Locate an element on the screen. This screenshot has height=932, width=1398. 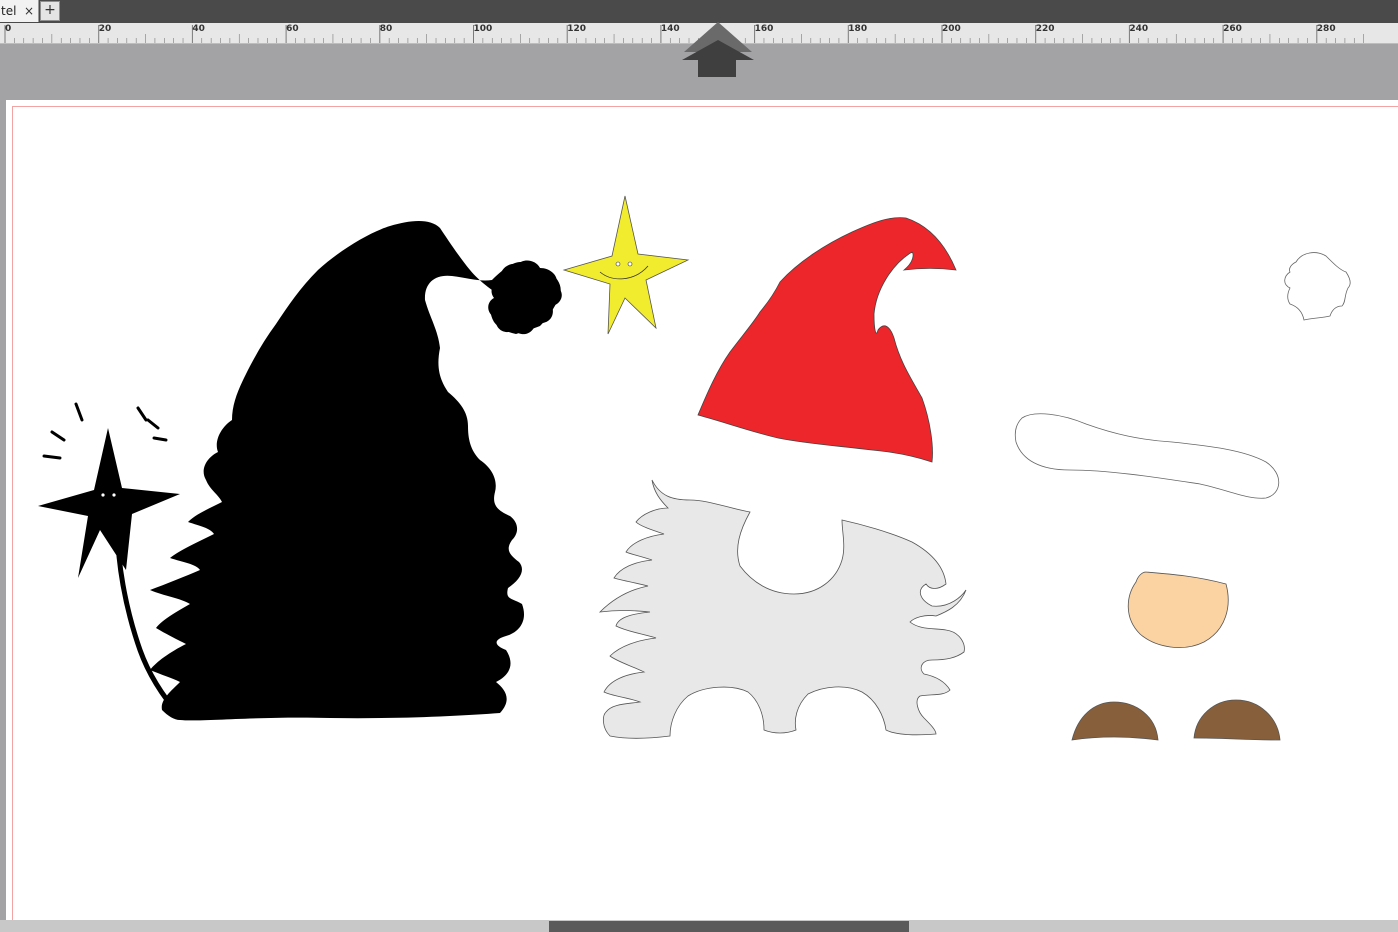
pompom-outline is located at coordinates (1317, 286).